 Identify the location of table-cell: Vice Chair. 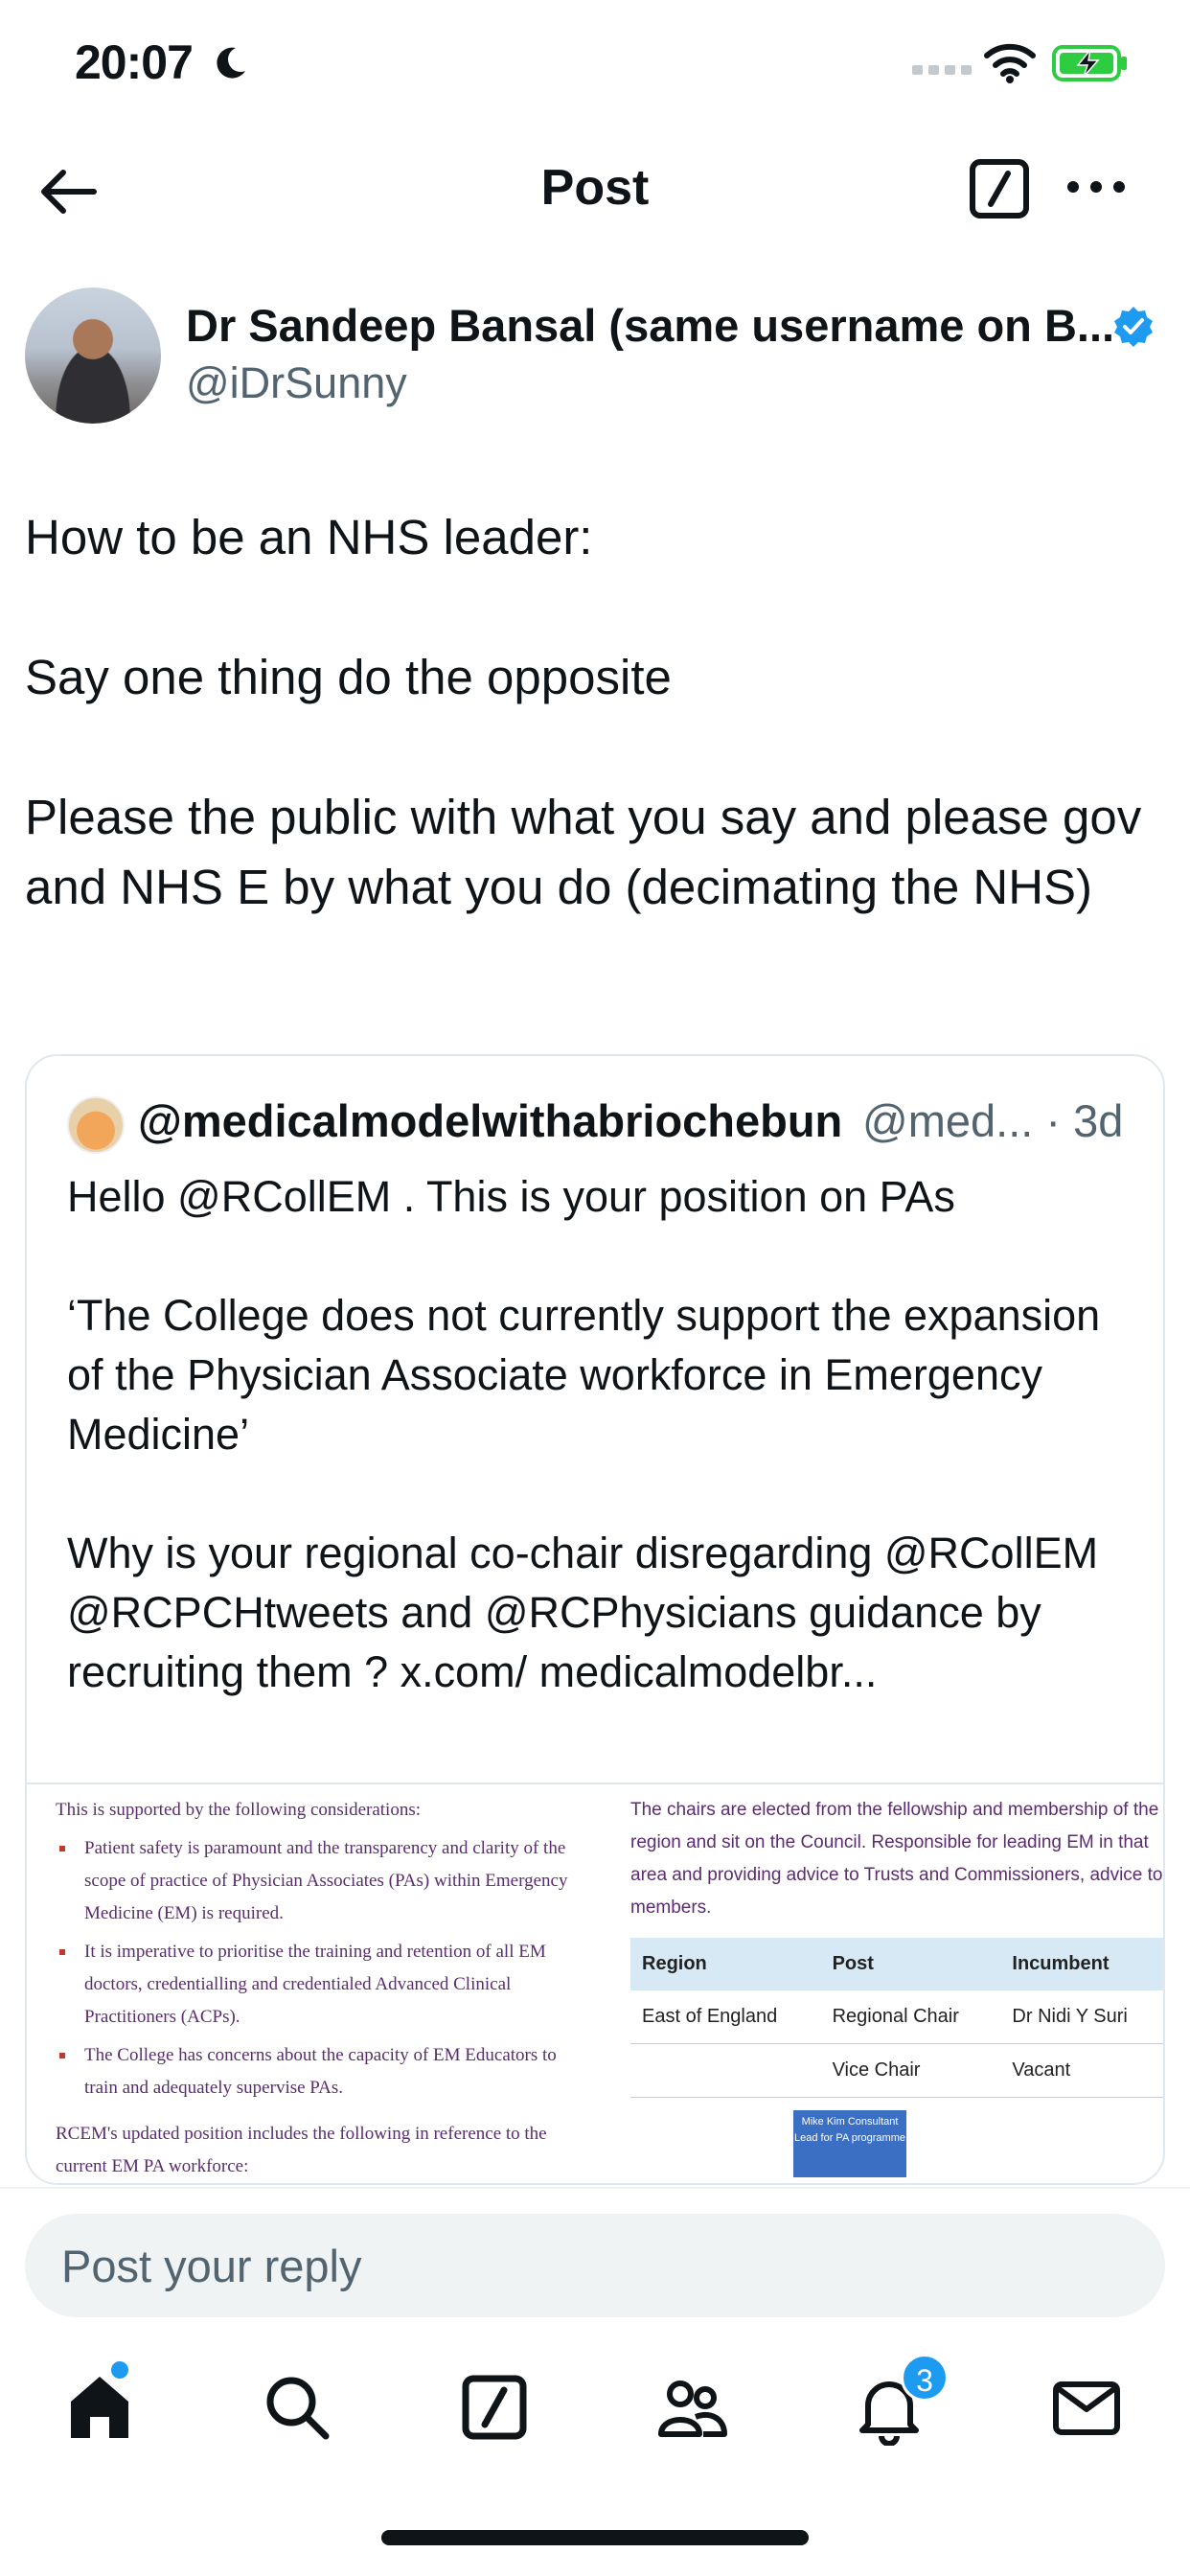
(911, 2070).